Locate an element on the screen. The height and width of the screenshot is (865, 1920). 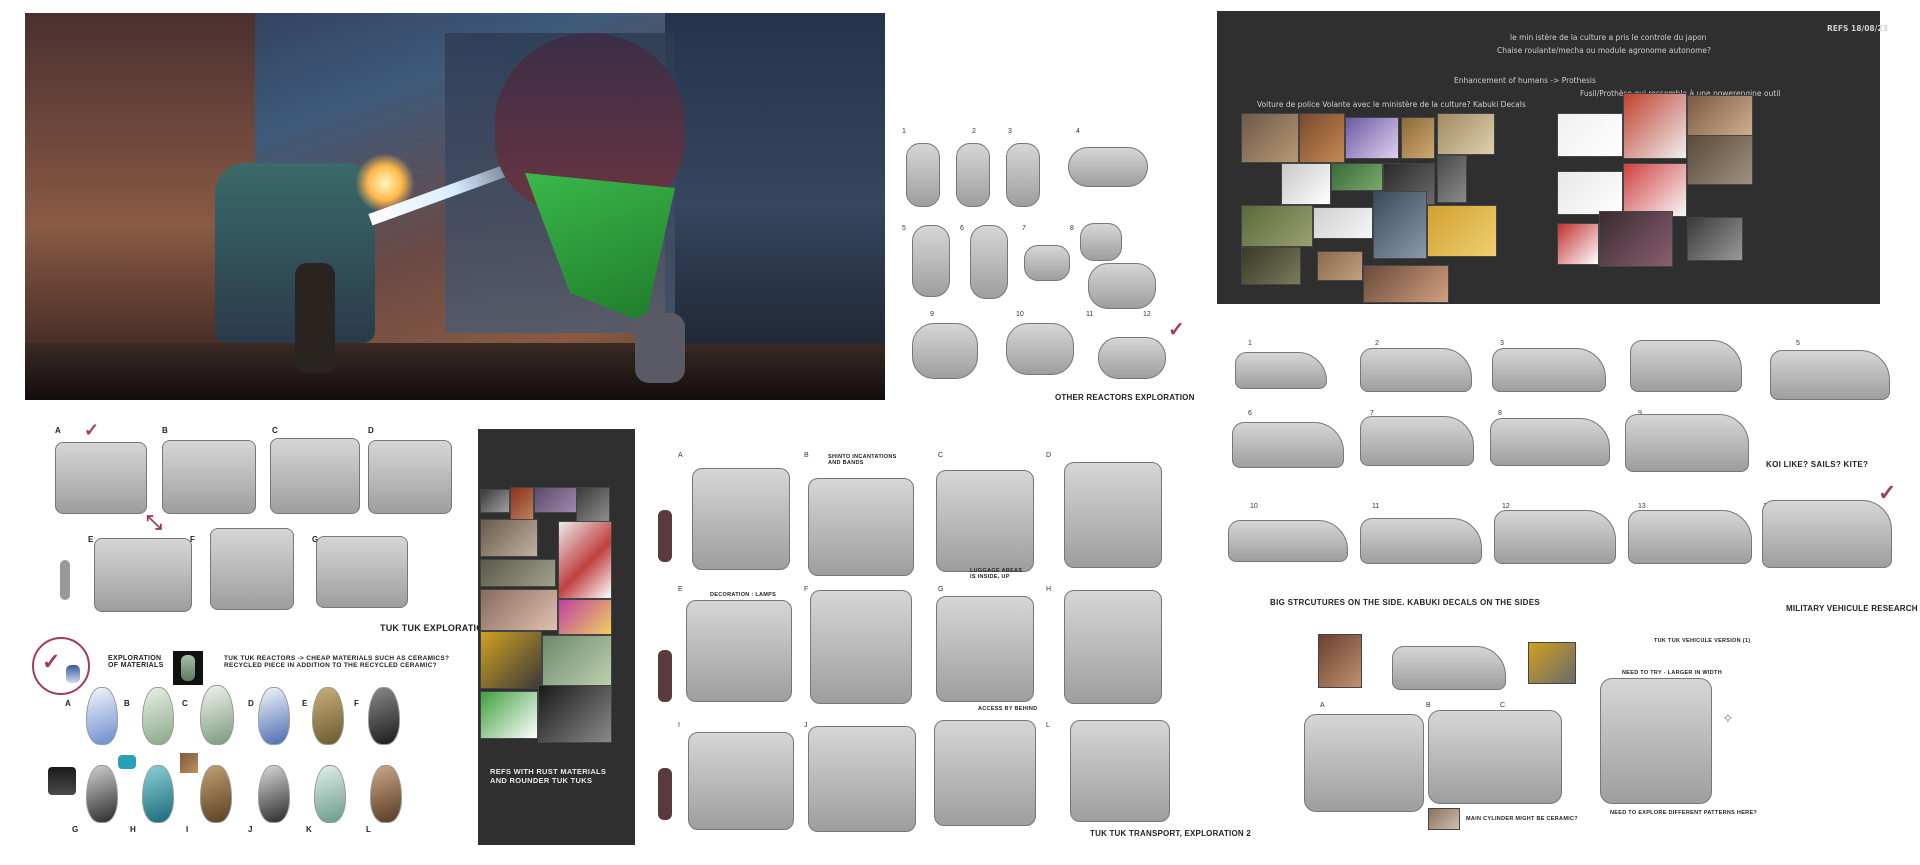
material-letter: G is located at coordinates (75, 829).